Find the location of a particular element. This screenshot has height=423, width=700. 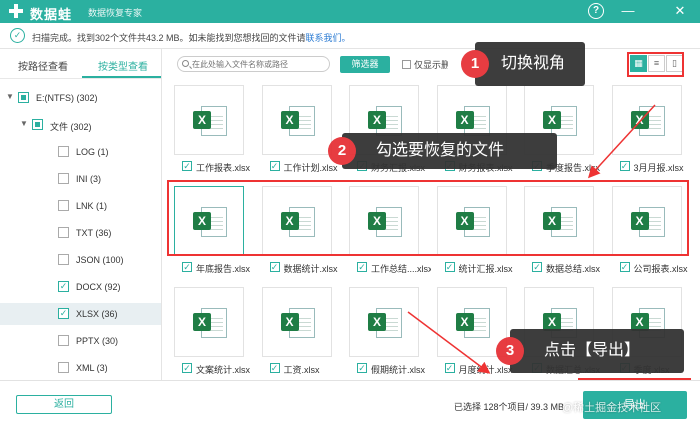

back-button: 返回 is located at coordinates (64, 404).